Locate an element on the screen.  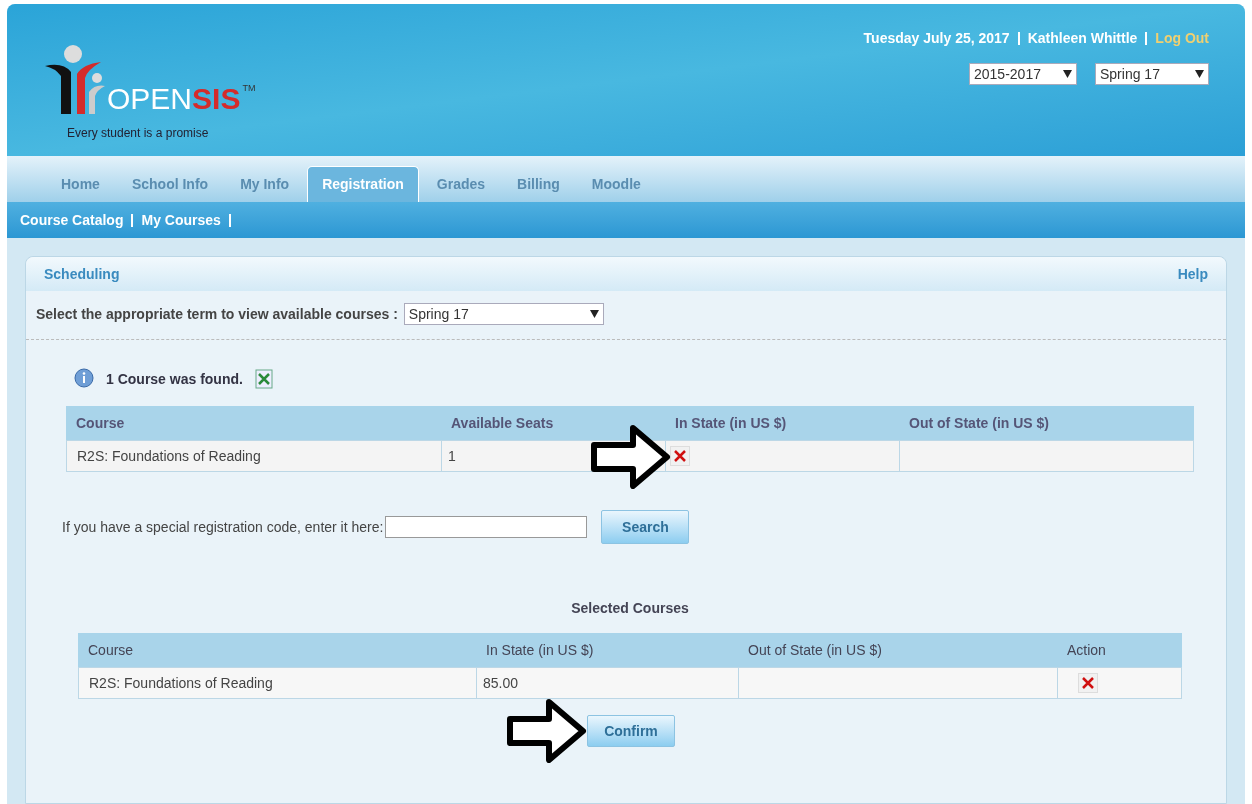
table-cell-text: 1 is located at coordinates (452, 456).